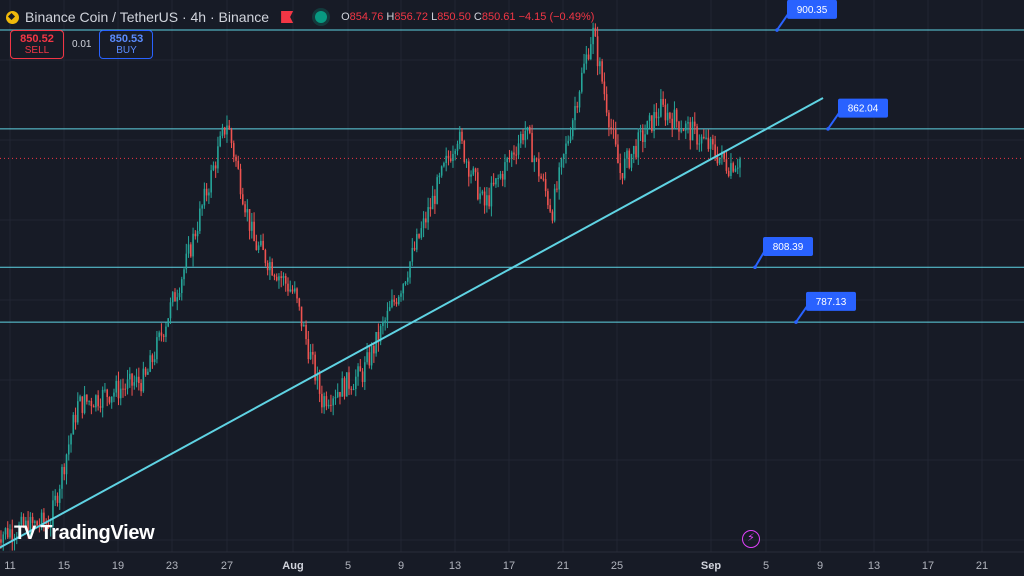 The height and width of the screenshot is (576, 1024). I want to click on market-open-icon, so click(321, 17).